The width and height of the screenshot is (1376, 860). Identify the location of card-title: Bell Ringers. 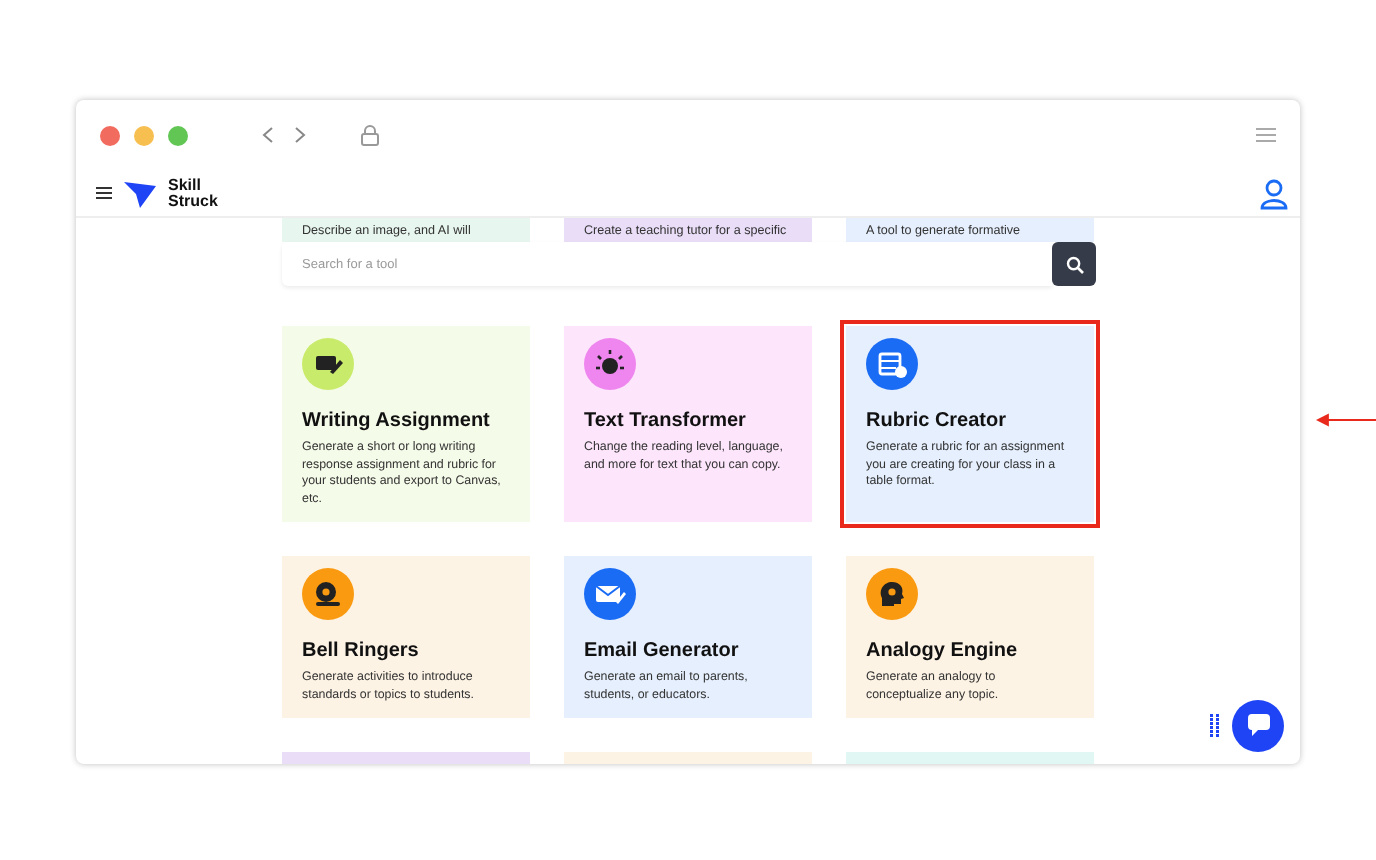
(361, 651).